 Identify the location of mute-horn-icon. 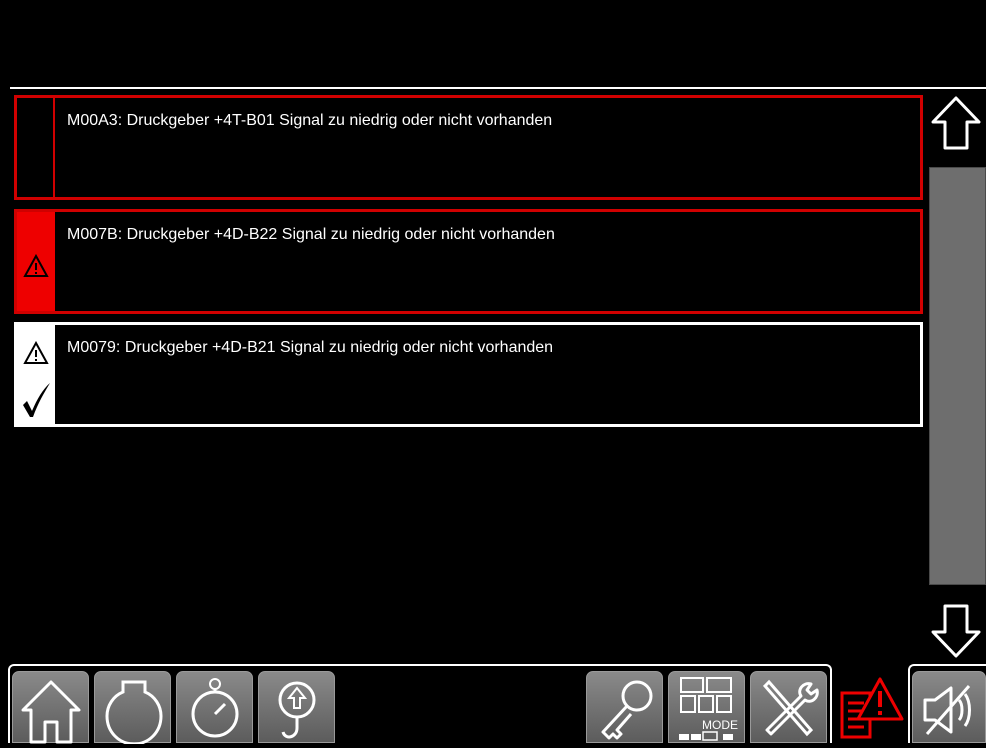
(947, 710).